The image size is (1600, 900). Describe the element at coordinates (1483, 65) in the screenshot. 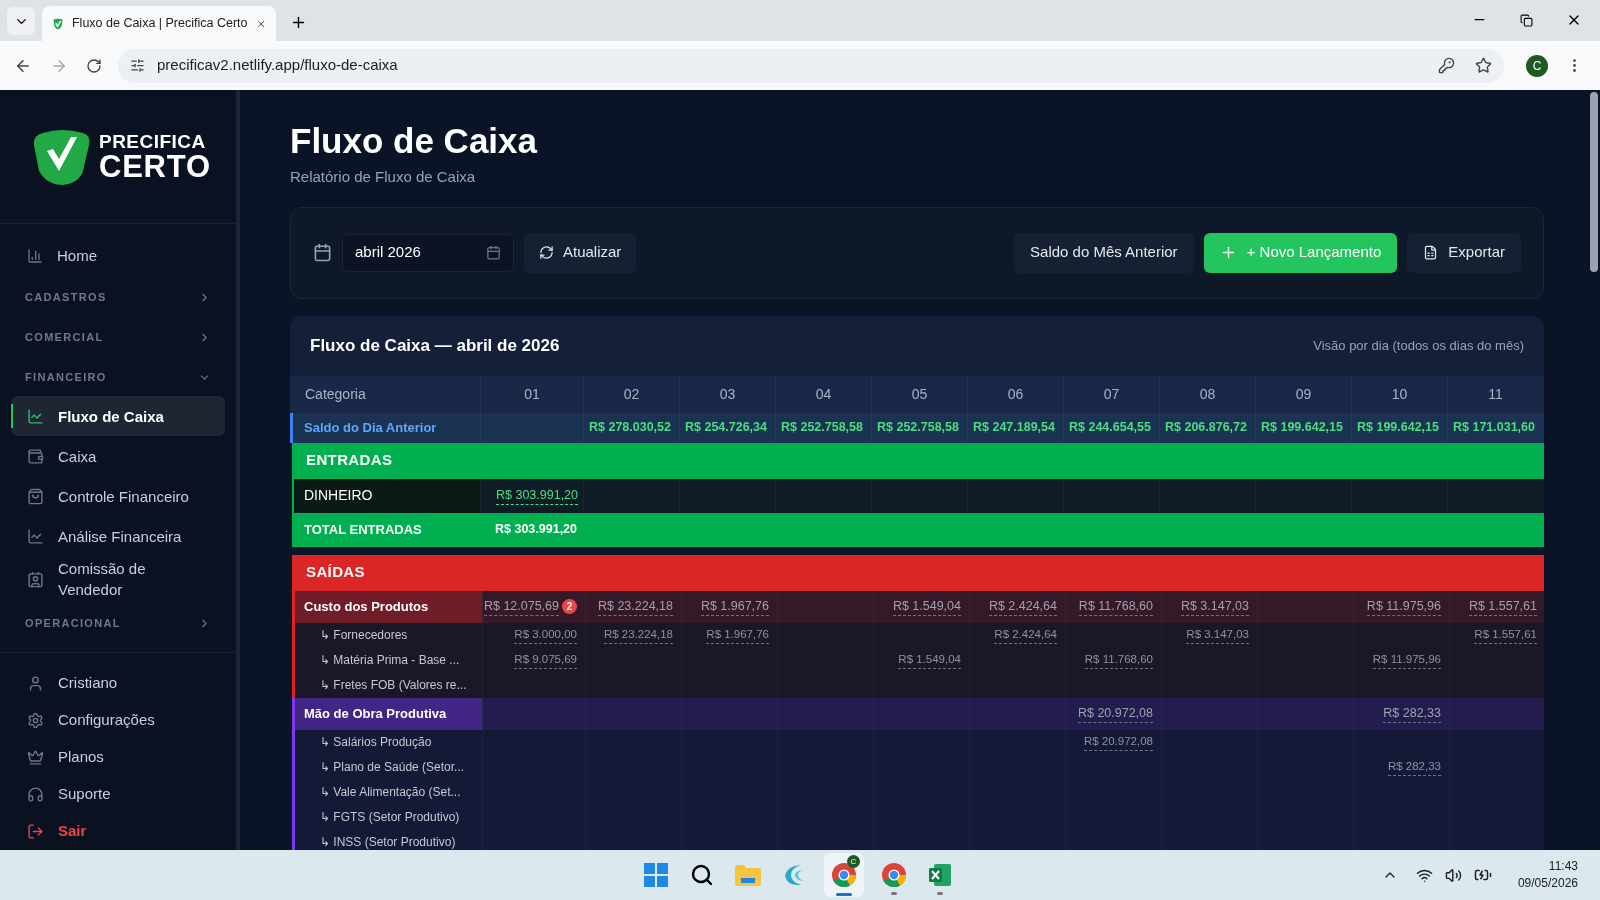

I see `star-icon` at that location.